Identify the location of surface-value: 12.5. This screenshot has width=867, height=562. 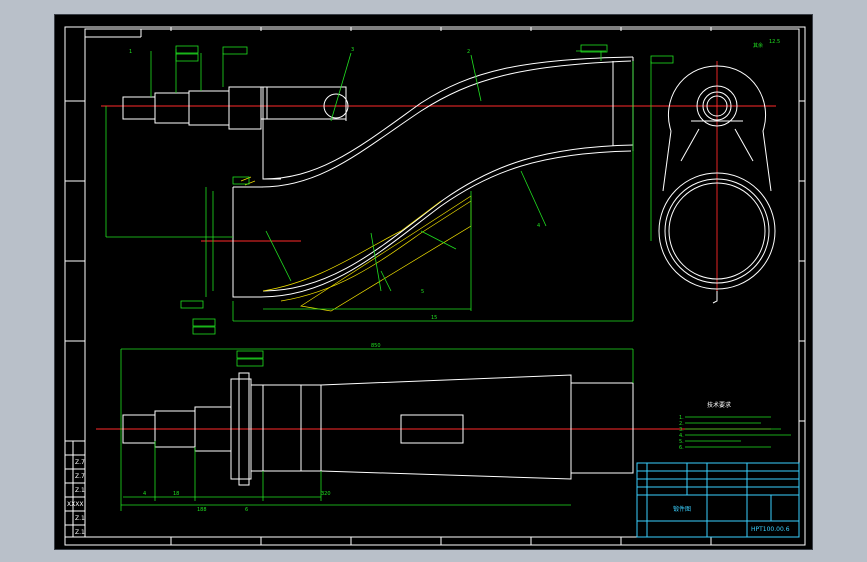
(774, 42).